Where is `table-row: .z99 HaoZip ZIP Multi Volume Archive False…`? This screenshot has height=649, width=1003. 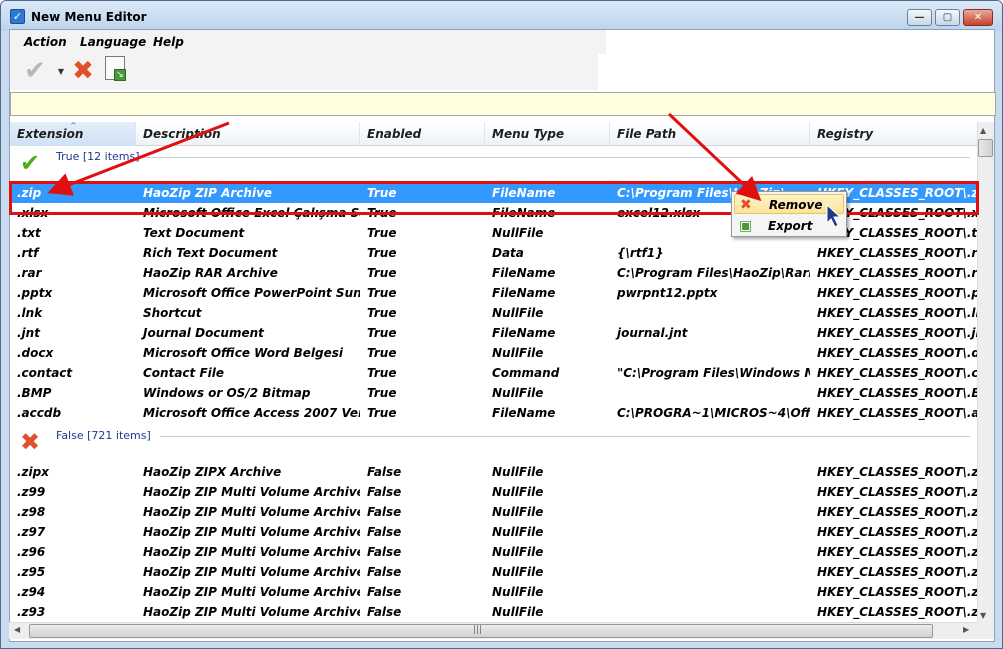
table-row: .z99 HaoZip ZIP Multi Volume Archive False… is located at coordinates (495, 492).